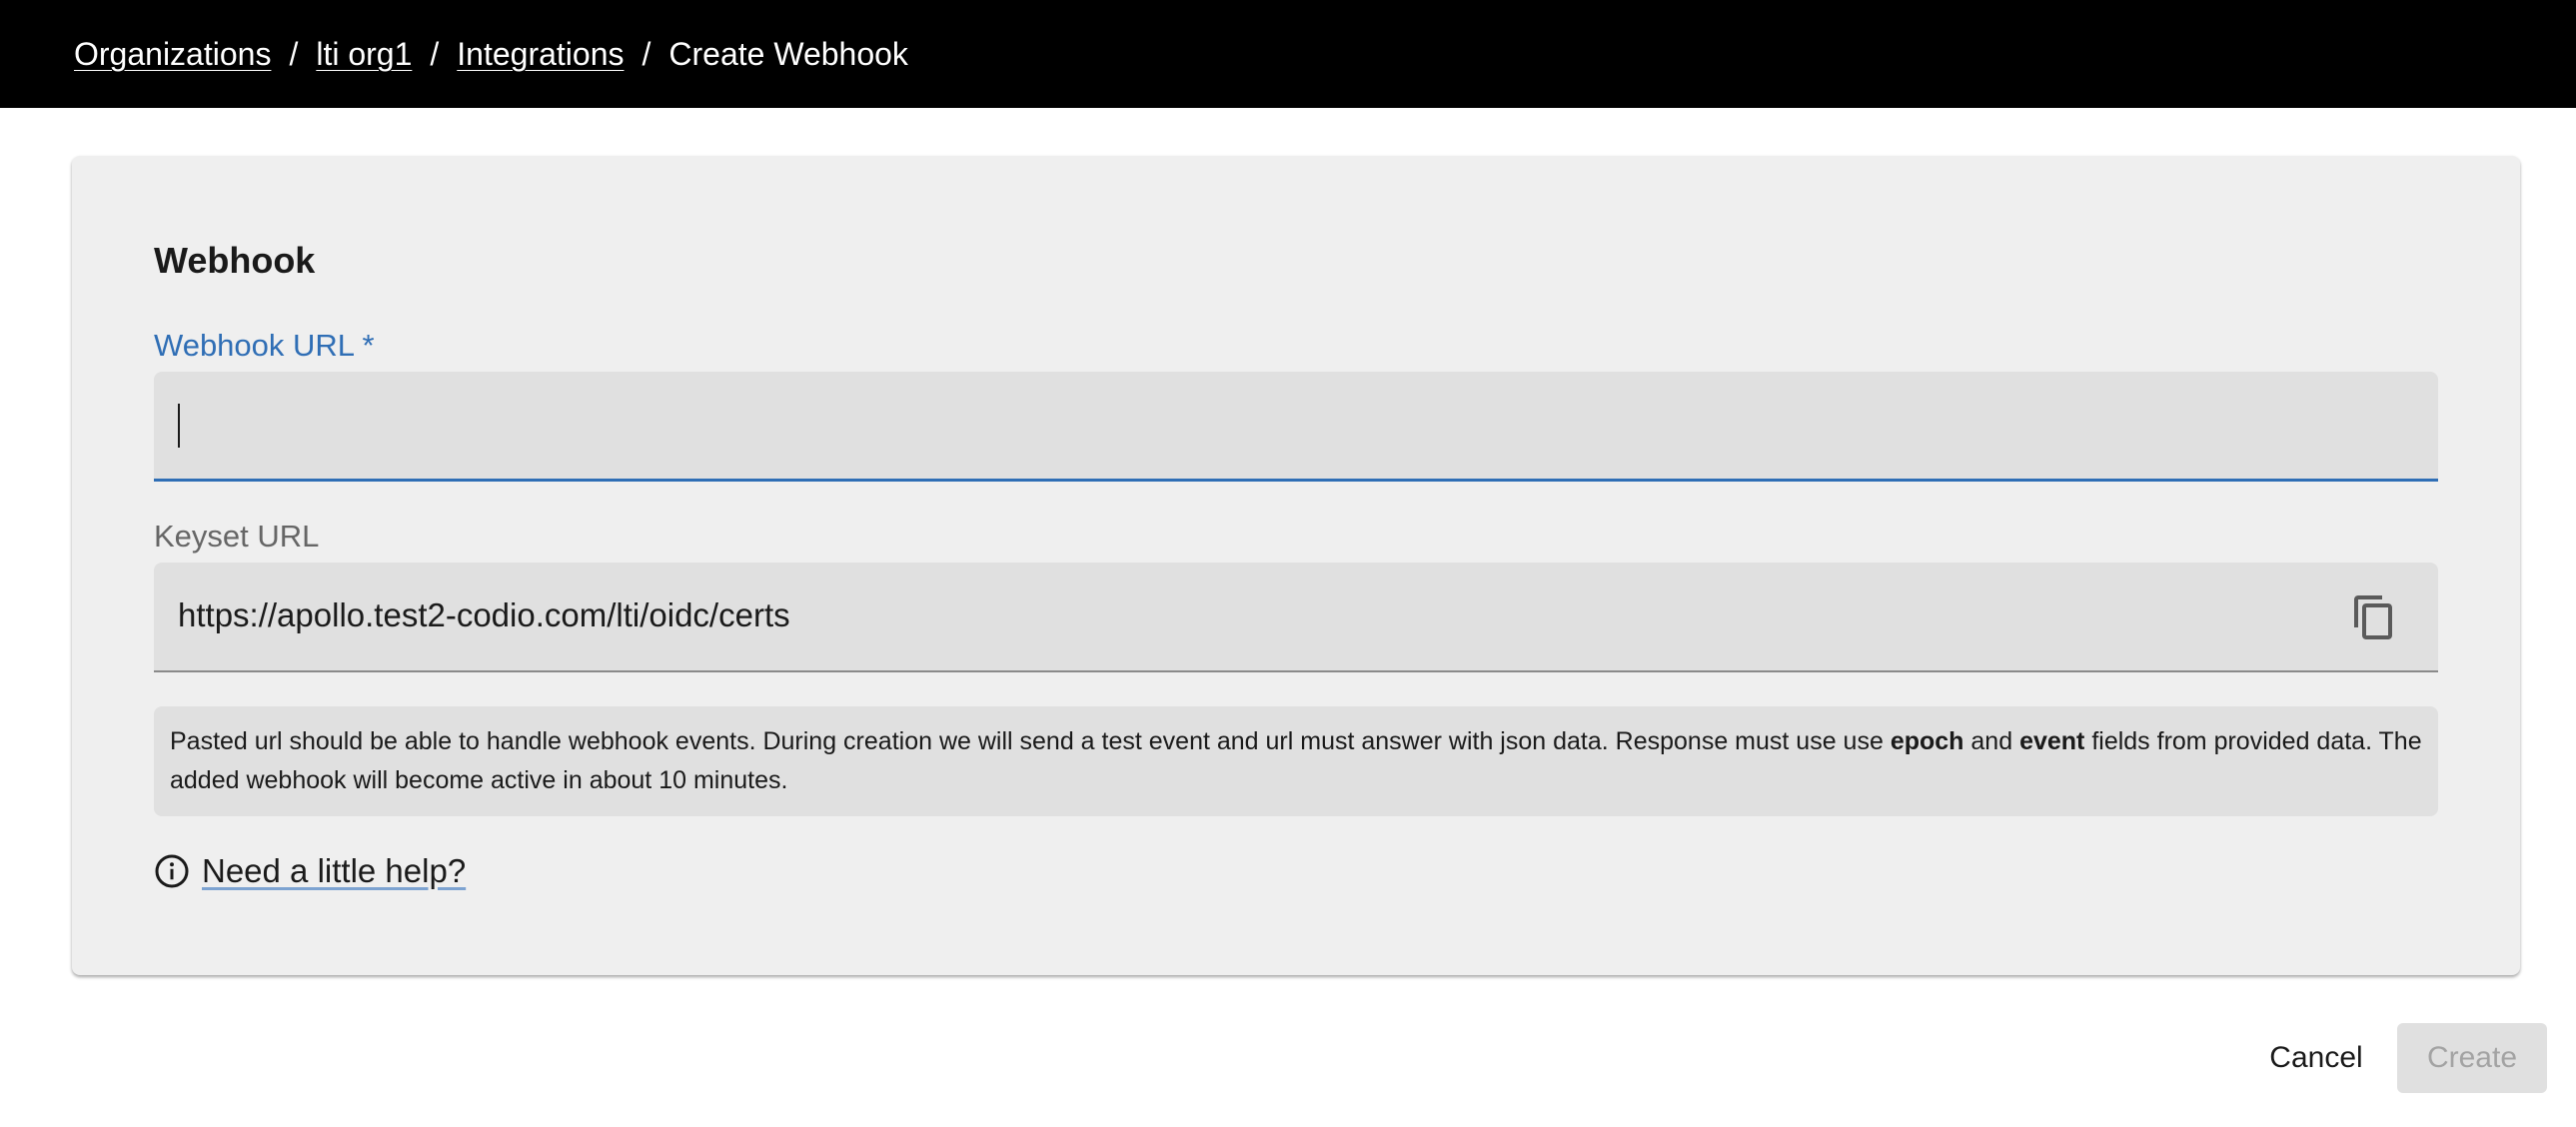  Describe the element at coordinates (2374, 617) in the screenshot. I see `copy-icon` at that location.